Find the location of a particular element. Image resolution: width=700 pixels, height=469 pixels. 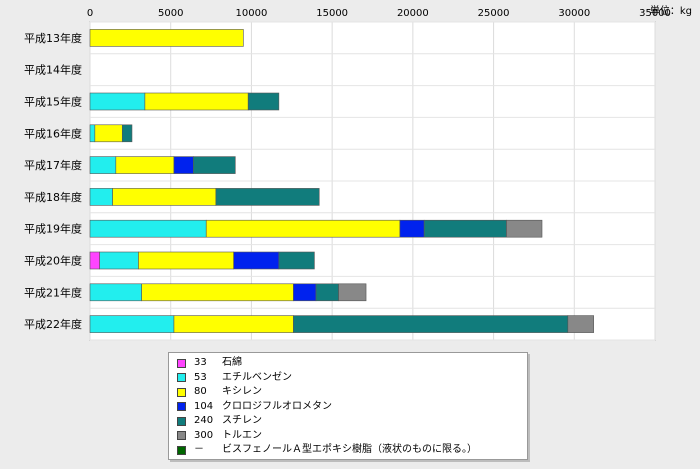

legend-code: 33 is located at coordinates (200, 362).